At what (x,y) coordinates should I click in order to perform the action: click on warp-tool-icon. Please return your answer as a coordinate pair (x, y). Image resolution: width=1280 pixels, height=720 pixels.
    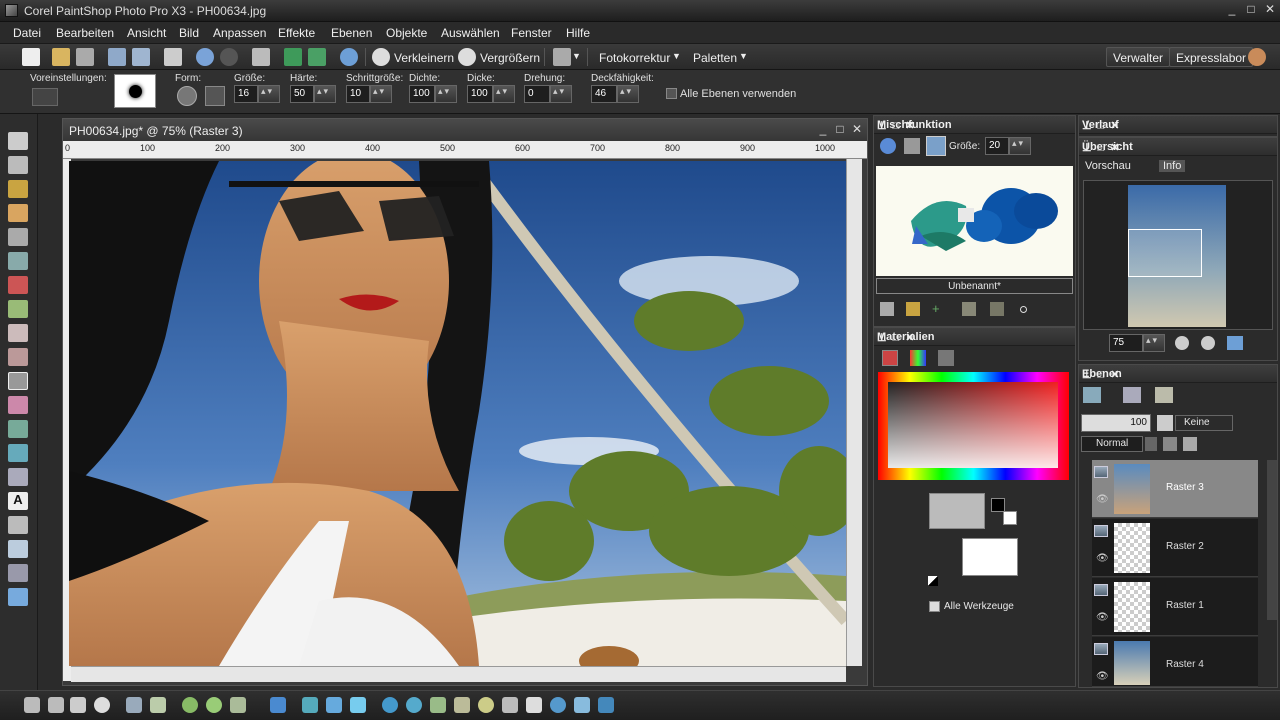
    Looking at the image, I should click on (18, 573).